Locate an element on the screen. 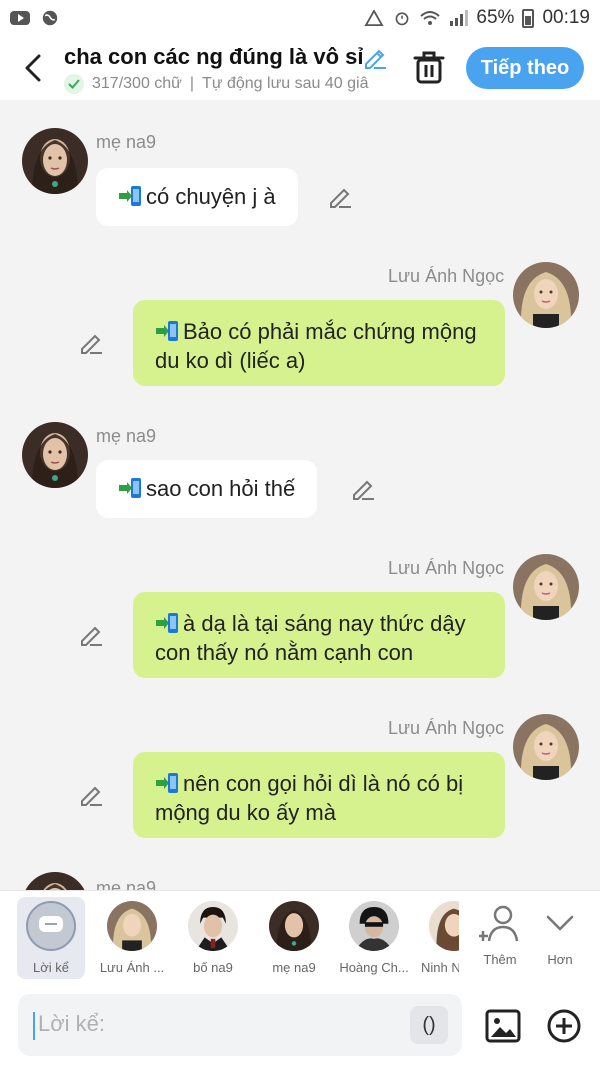 This screenshot has width=600, height=1067. clock: 00:19 is located at coordinates (566, 17).